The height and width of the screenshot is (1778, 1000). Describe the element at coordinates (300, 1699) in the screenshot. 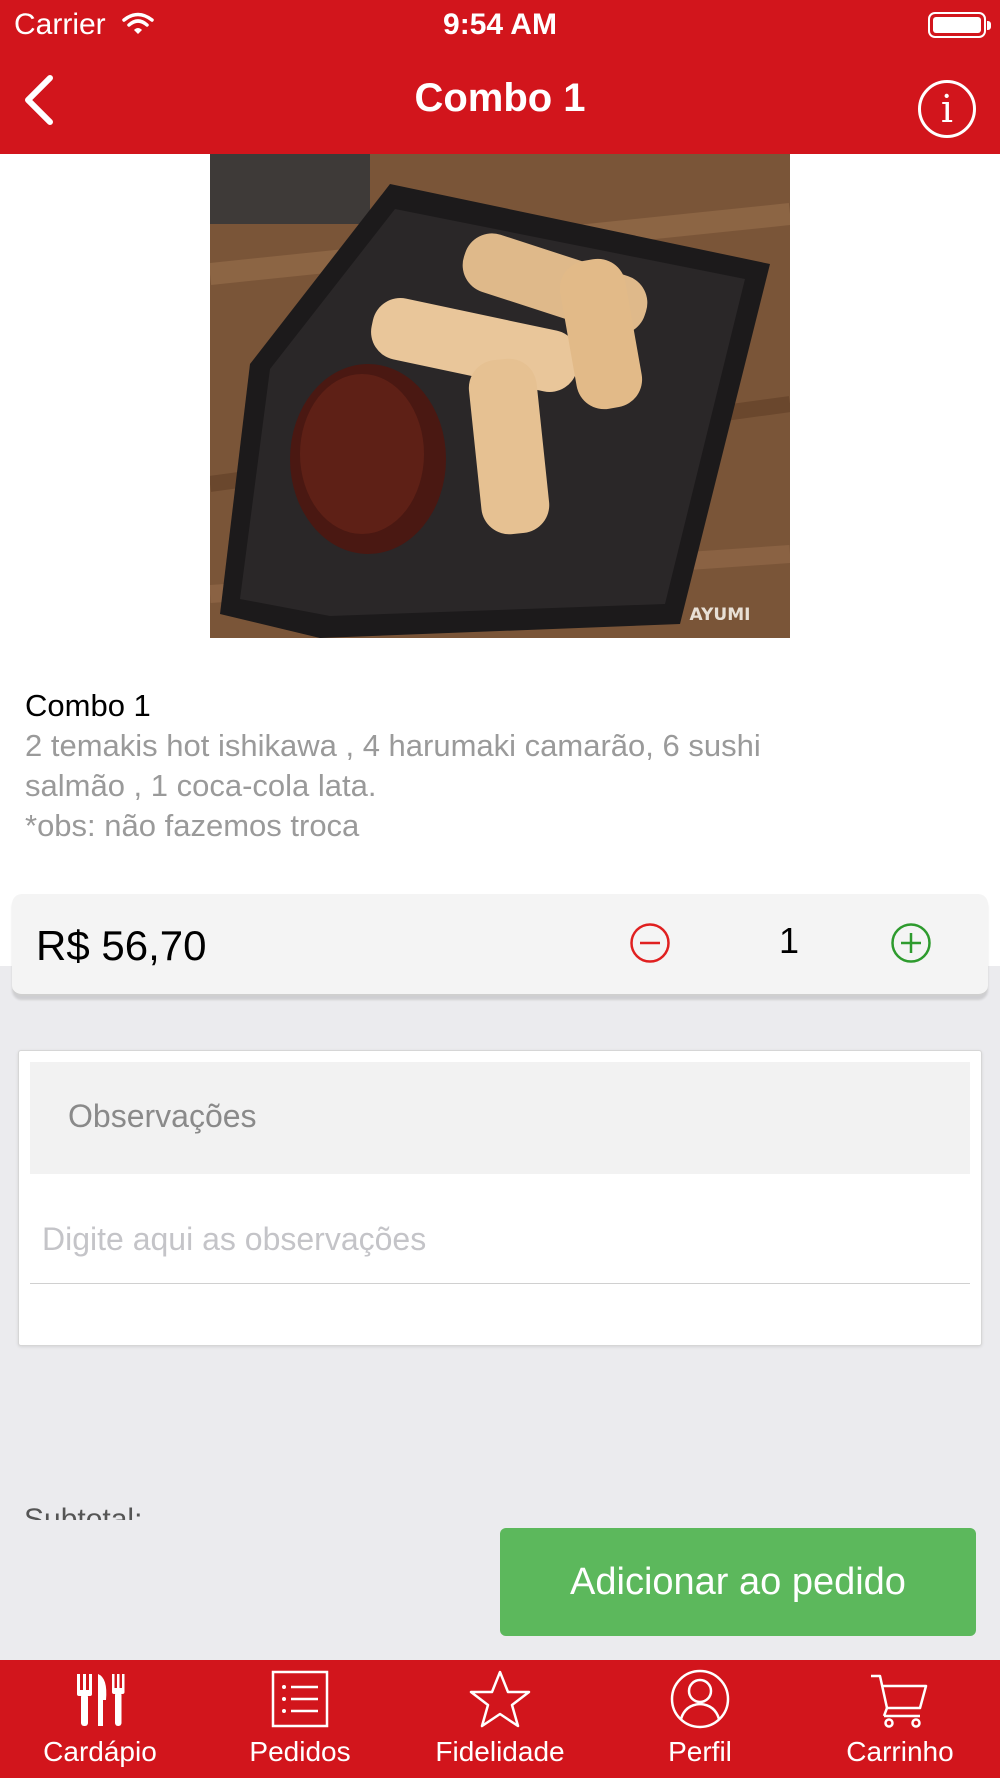

I see `list-icon` at that location.